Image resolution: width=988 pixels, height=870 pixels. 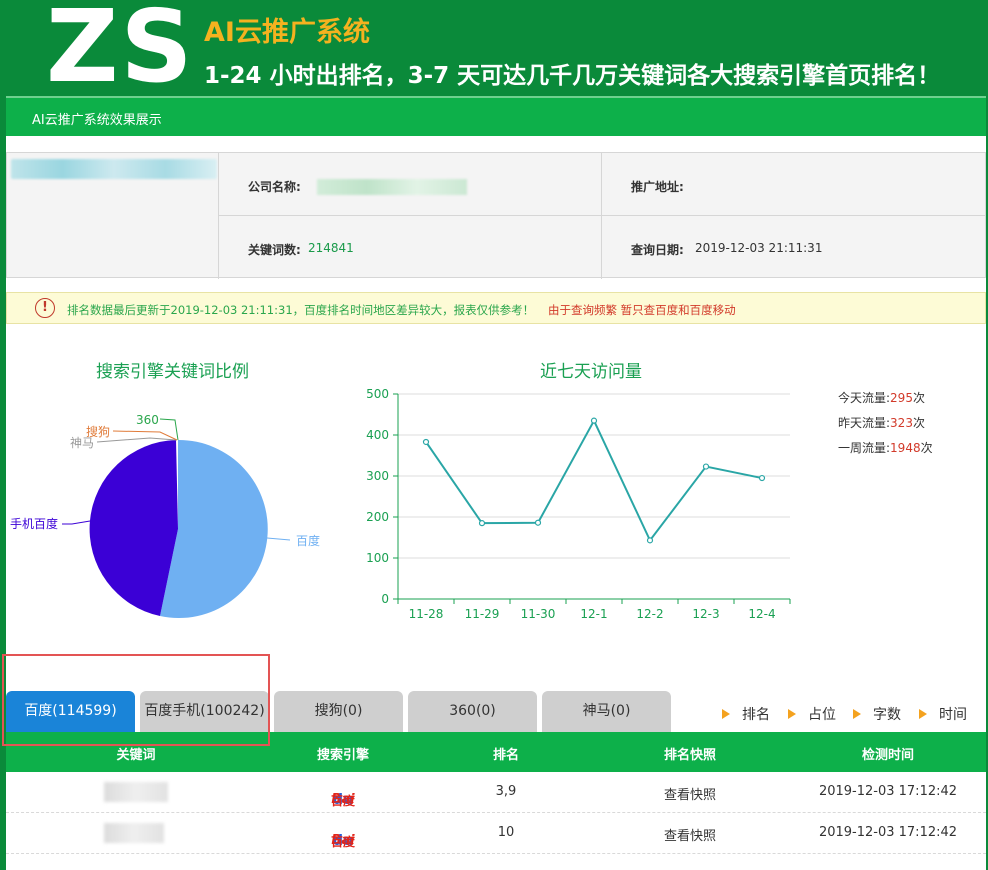 I want to click on x-tick-label: 12-3, so click(x=705, y=614).